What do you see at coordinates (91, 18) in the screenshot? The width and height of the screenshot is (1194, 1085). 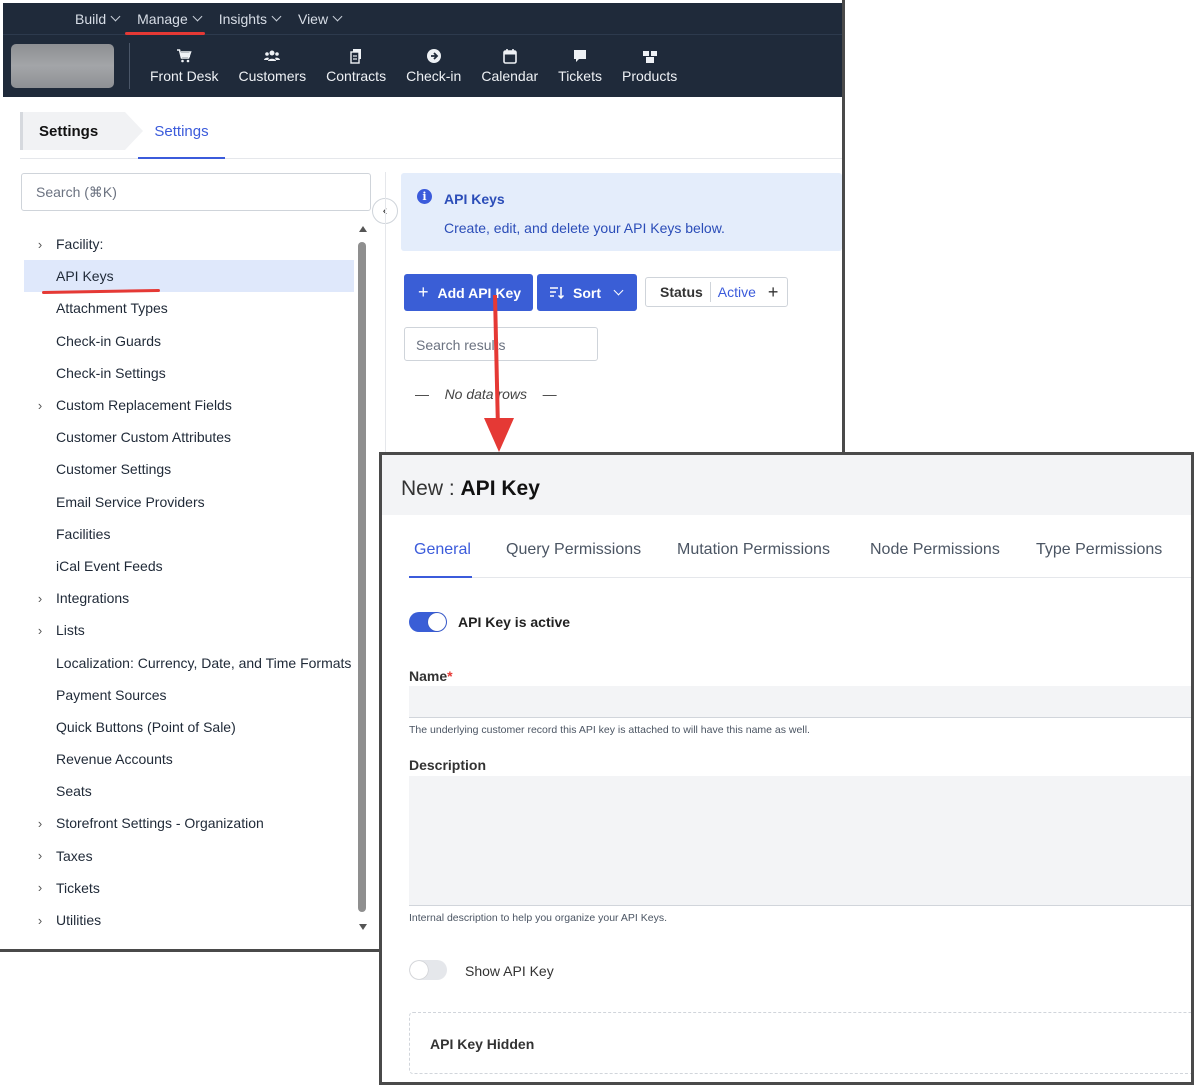 I see `menu-build-label: Build` at bounding box center [91, 18].